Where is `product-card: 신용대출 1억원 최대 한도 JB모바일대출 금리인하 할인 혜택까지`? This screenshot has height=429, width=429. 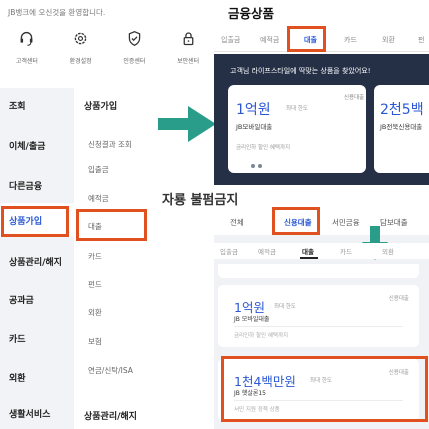
product-card: 신용대출 1억원 최대 한도 JB모바일대출 금리인하 할인 혜택까지 is located at coordinates (297, 129).